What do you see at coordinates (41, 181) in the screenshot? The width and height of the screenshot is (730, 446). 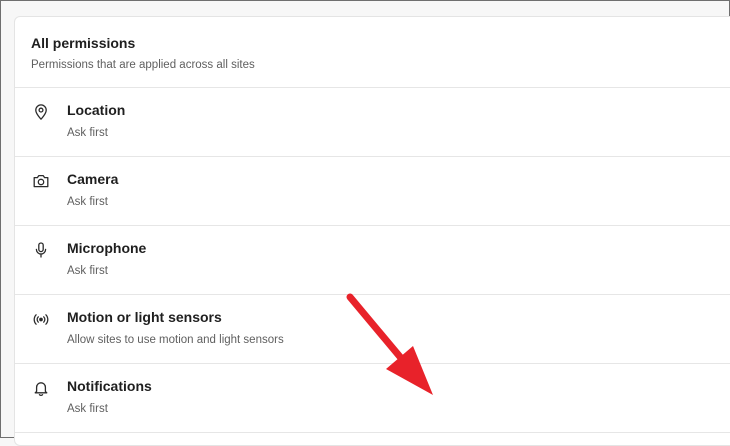 I see `camera-icon` at bounding box center [41, 181].